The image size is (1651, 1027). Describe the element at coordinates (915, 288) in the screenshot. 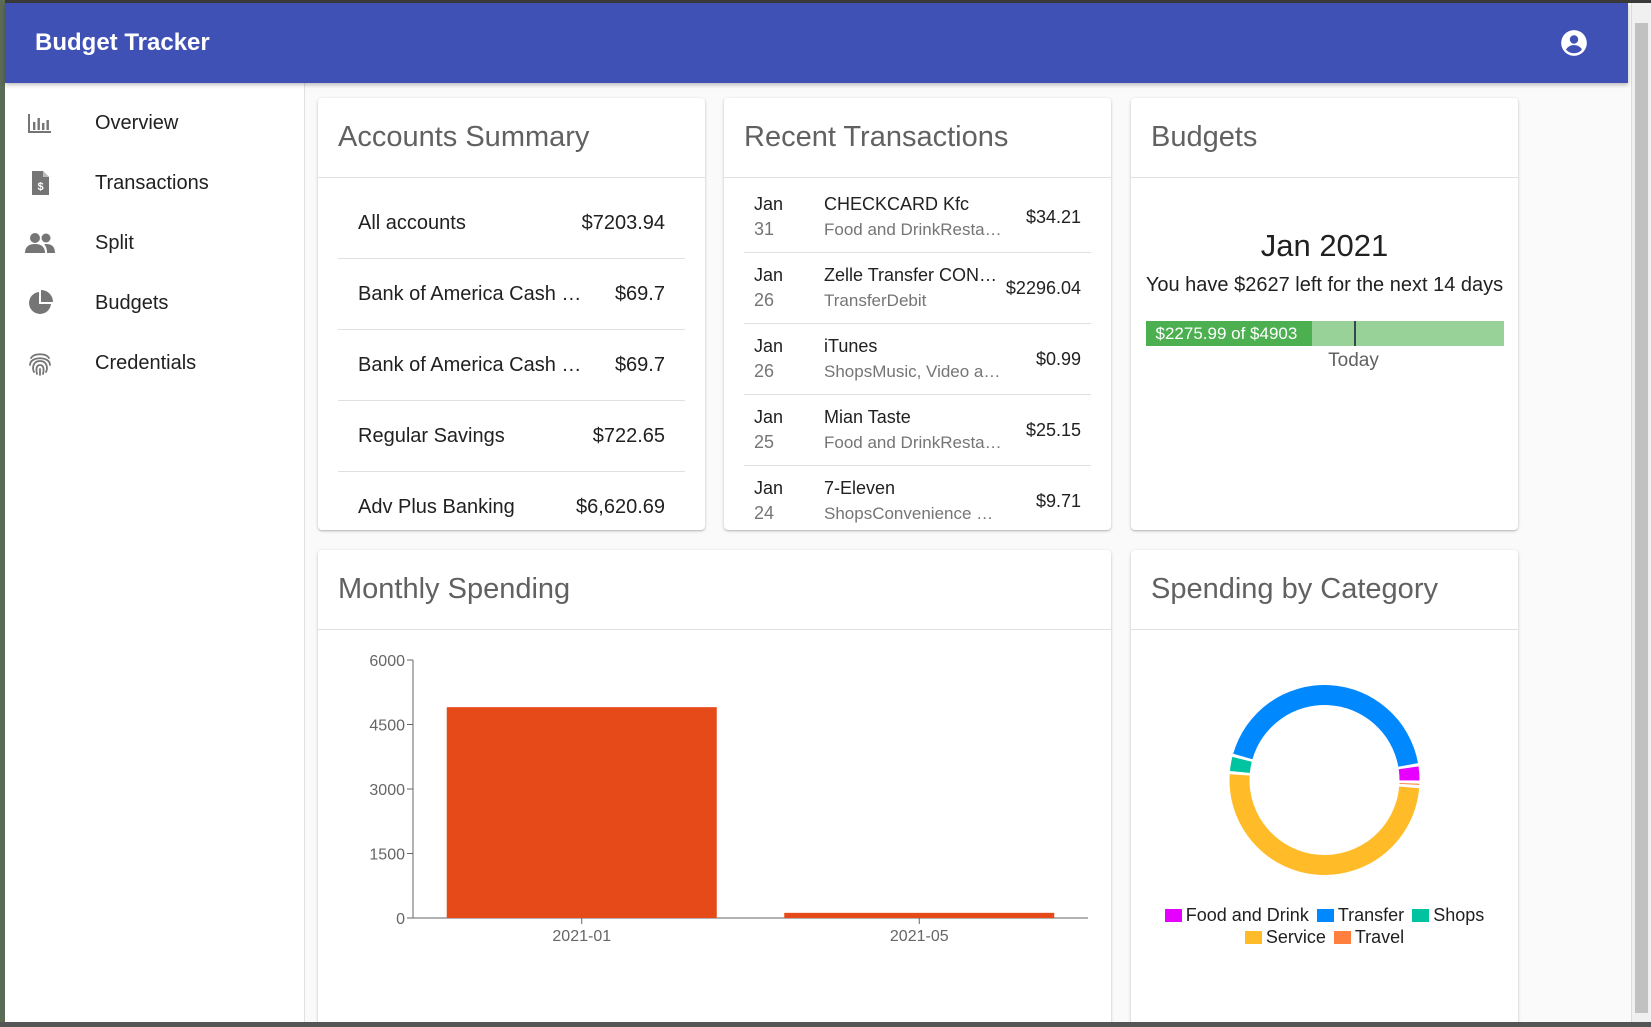

I see `transaction-details: Zelle Transfer CONF… TransferDebit` at that location.